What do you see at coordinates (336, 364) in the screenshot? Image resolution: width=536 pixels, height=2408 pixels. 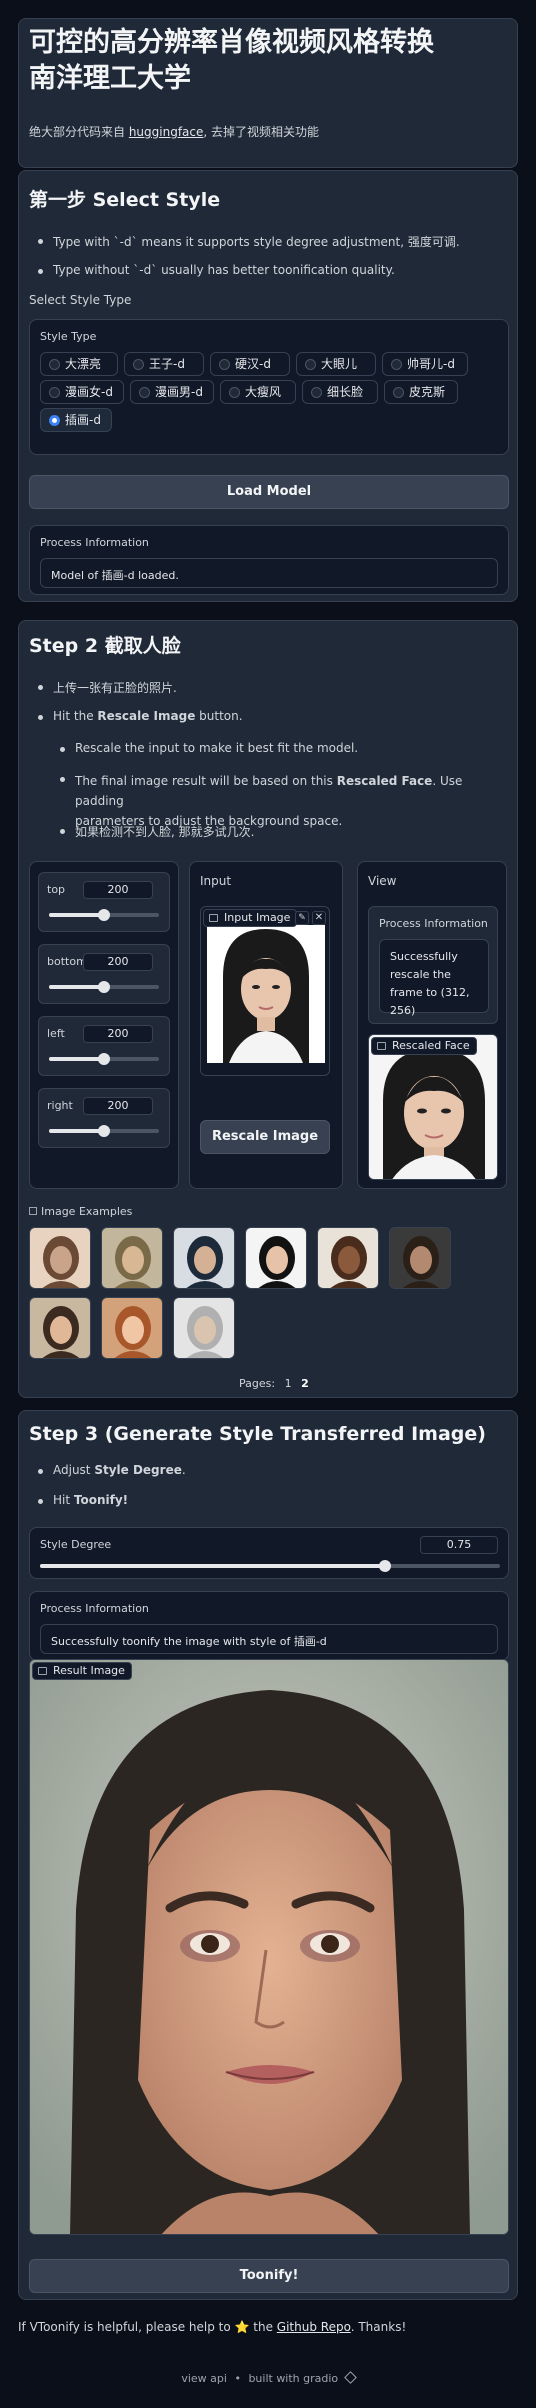 I see `style-option: 大眼儿` at bounding box center [336, 364].